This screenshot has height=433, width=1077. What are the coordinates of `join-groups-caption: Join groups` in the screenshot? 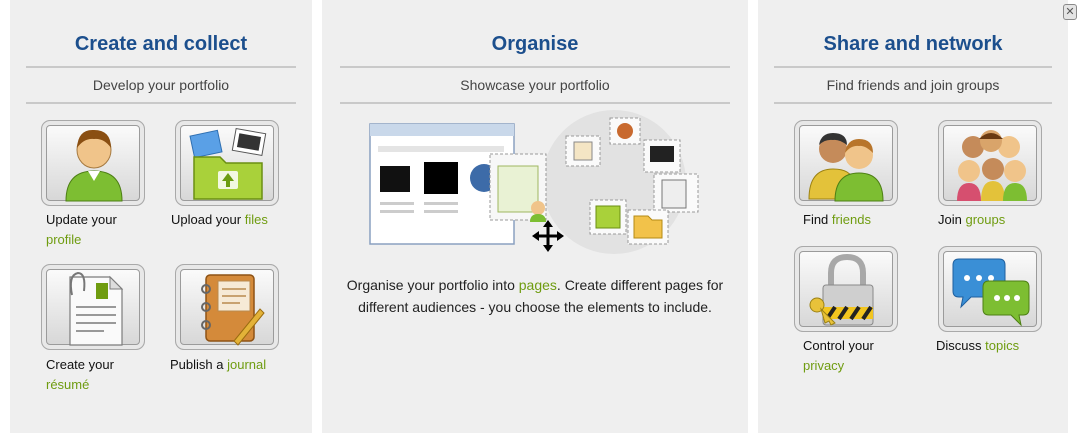 It's located at (972, 219).